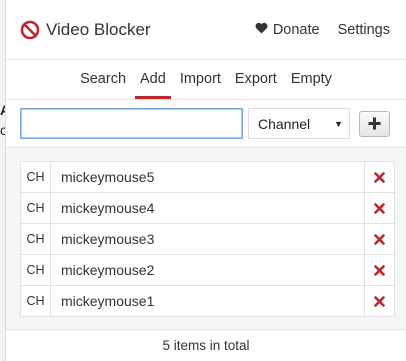 This screenshot has height=361, width=406. Describe the element at coordinates (30, 30) in the screenshot. I see `block-icon` at that location.